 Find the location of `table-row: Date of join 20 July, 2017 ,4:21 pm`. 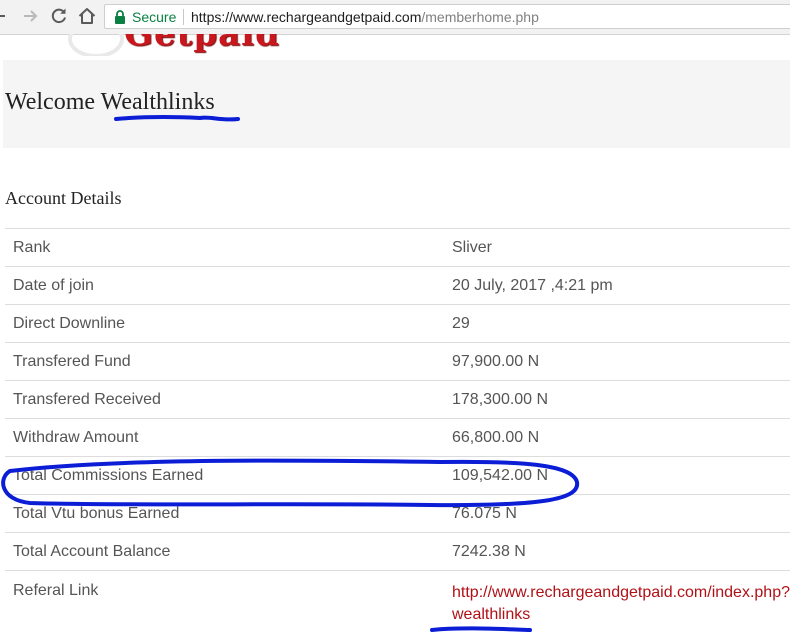

table-row: Date of join 20 July, 2017 ,4:21 pm is located at coordinates (397, 285).